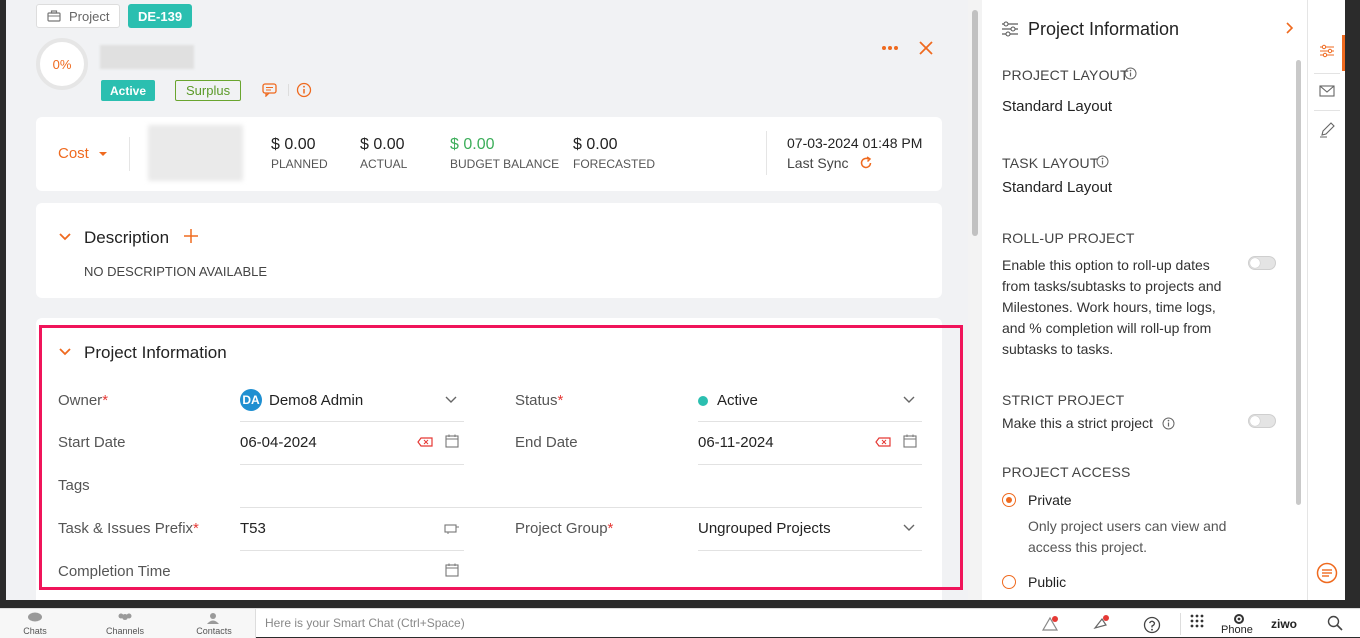 The width and height of the screenshot is (1360, 638). I want to click on channels-icon, so click(125, 618).